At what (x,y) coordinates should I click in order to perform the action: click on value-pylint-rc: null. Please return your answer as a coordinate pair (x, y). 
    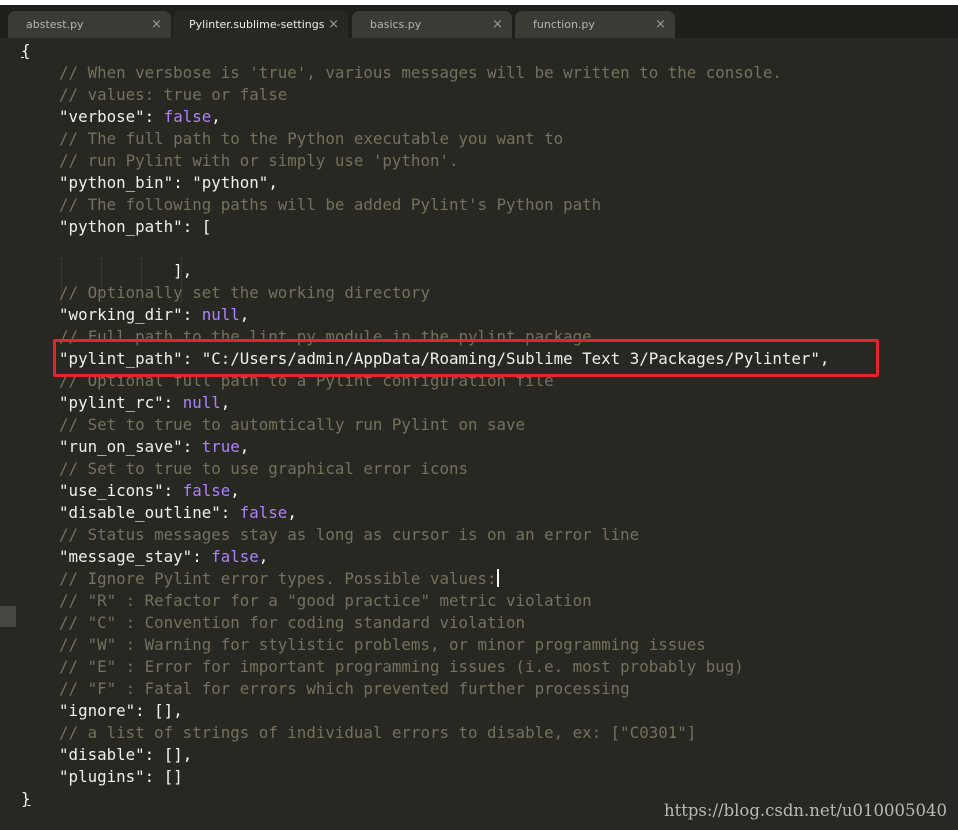
    Looking at the image, I should click on (201, 402).